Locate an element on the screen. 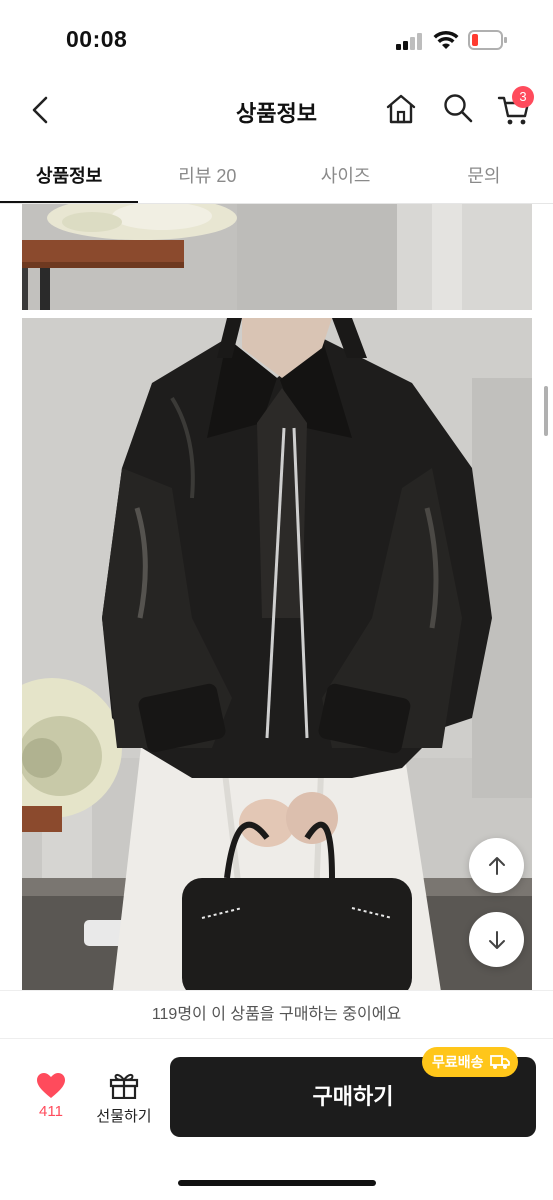  wifi-icon is located at coordinates (446, 39).